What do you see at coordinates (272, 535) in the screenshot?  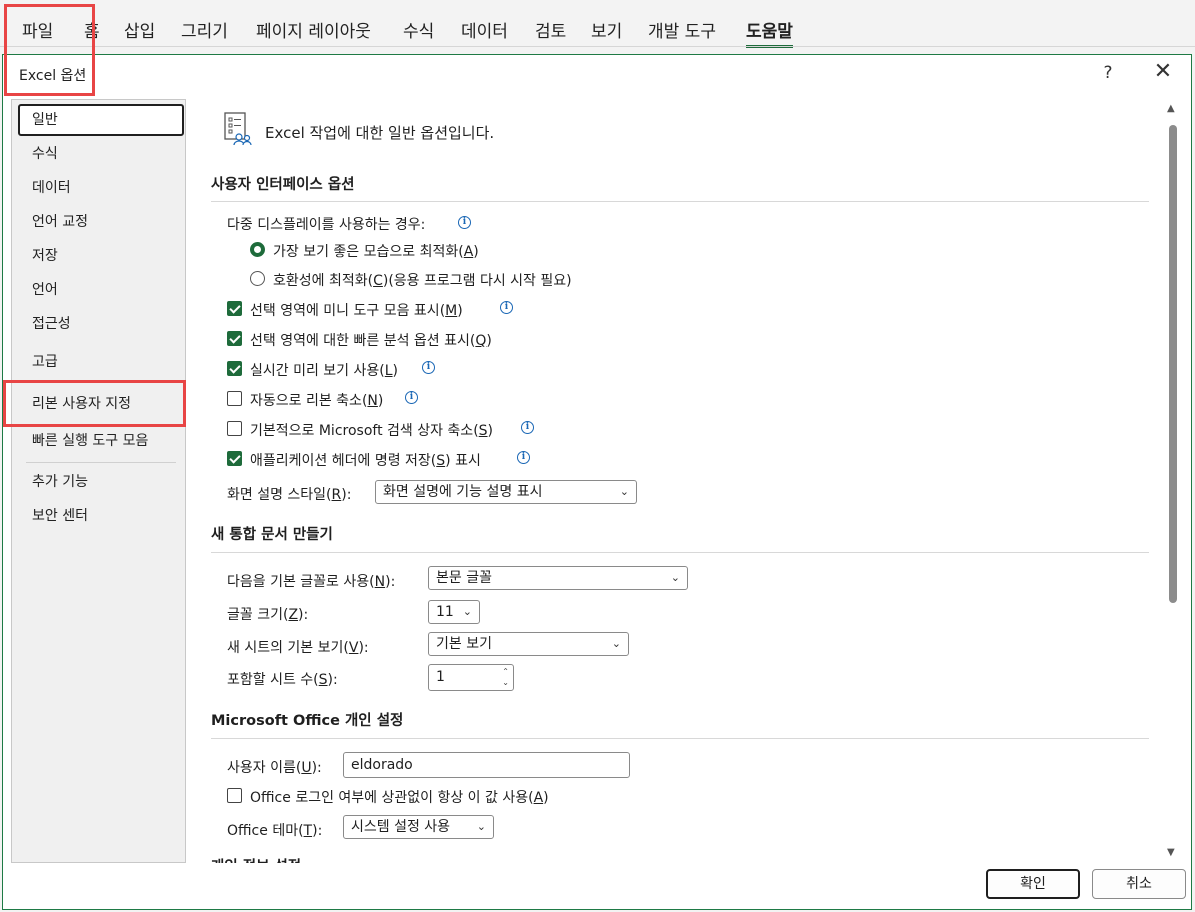 I see `section-title-new-workbook: 새 통합 문서 만들기` at bounding box center [272, 535].